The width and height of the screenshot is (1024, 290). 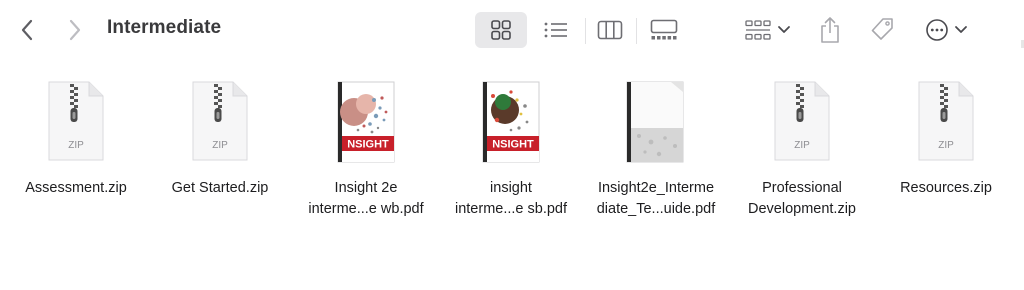 I want to click on file-name: Assessment.zip, so click(x=76, y=188).